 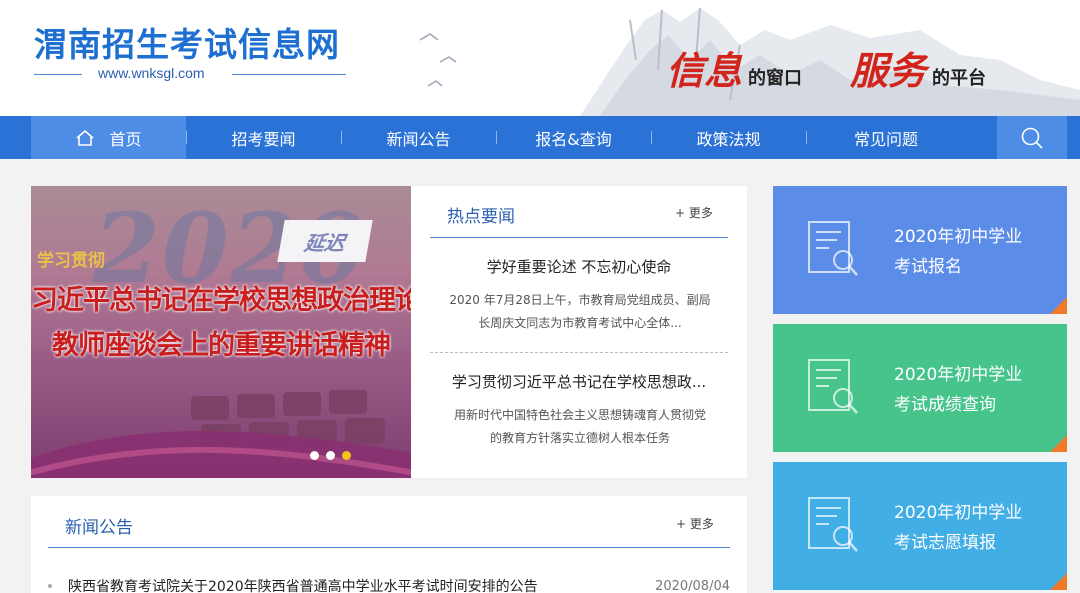 I want to click on hot-news-summary-2: 用新时代中国特色社会主义思想铸魂育人贯彻党 的教育方针落实立德树人根本任务, so click(x=580, y=427).